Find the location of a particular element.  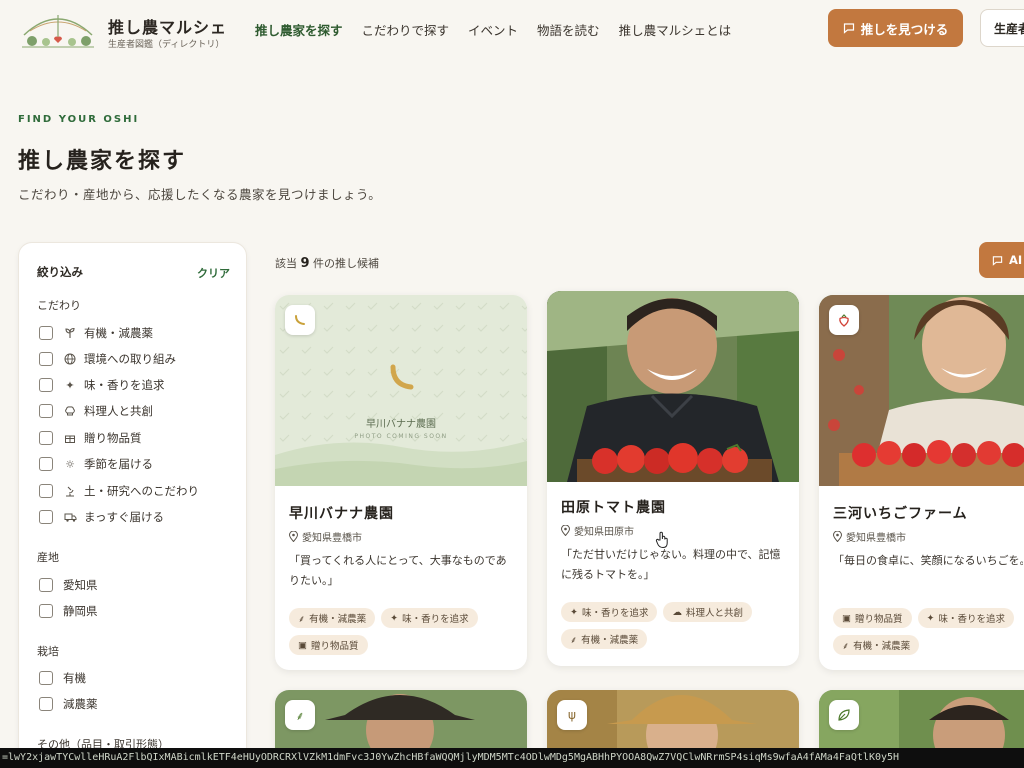

globe-icon is located at coordinates (70, 359).